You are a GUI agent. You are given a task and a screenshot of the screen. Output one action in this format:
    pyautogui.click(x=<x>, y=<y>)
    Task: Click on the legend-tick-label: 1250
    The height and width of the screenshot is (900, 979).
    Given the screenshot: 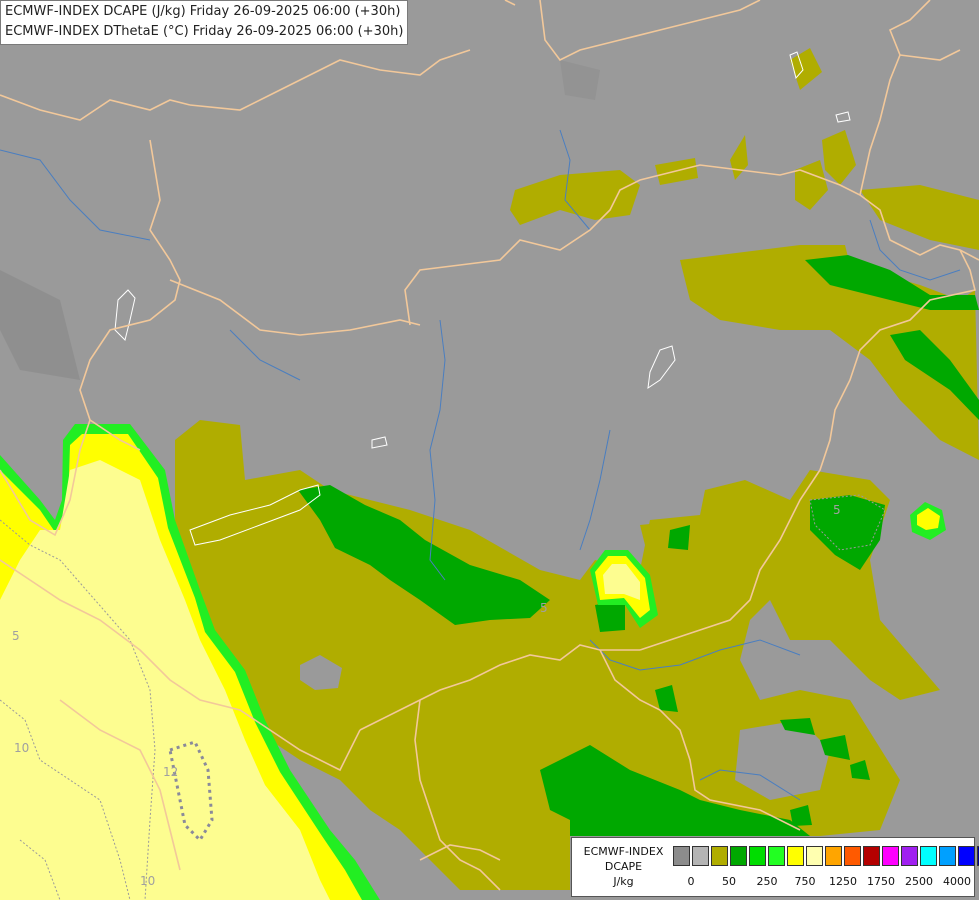 What is the action you would take?
    pyautogui.click(x=843, y=881)
    